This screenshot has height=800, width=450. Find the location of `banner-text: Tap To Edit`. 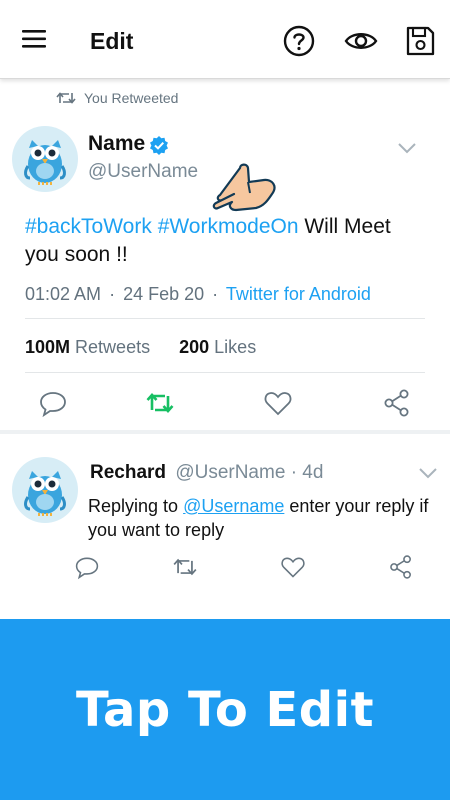

banner-text: Tap To Edit is located at coordinates (225, 709).